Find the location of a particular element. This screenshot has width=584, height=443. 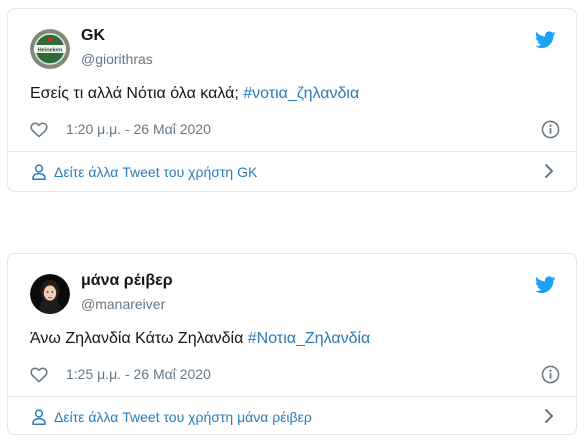

avatar-badge-text: Heineken is located at coordinates (50, 50).